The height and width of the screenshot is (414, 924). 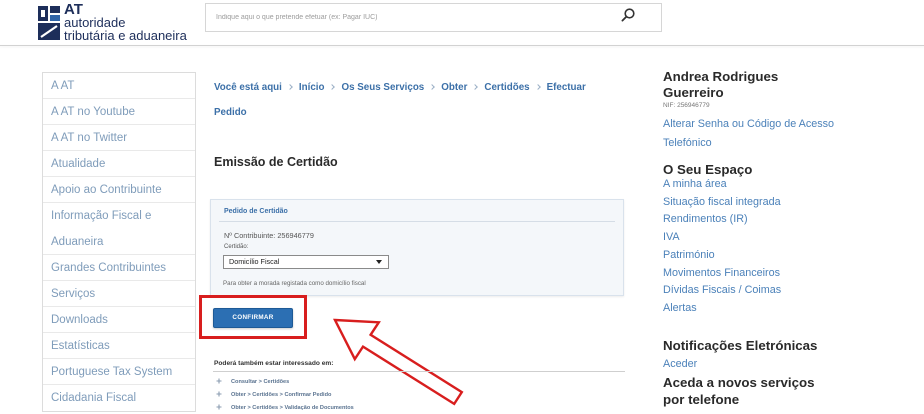 What do you see at coordinates (253, 317) in the screenshot?
I see `highlight-box` at bounding box center [253, 317].